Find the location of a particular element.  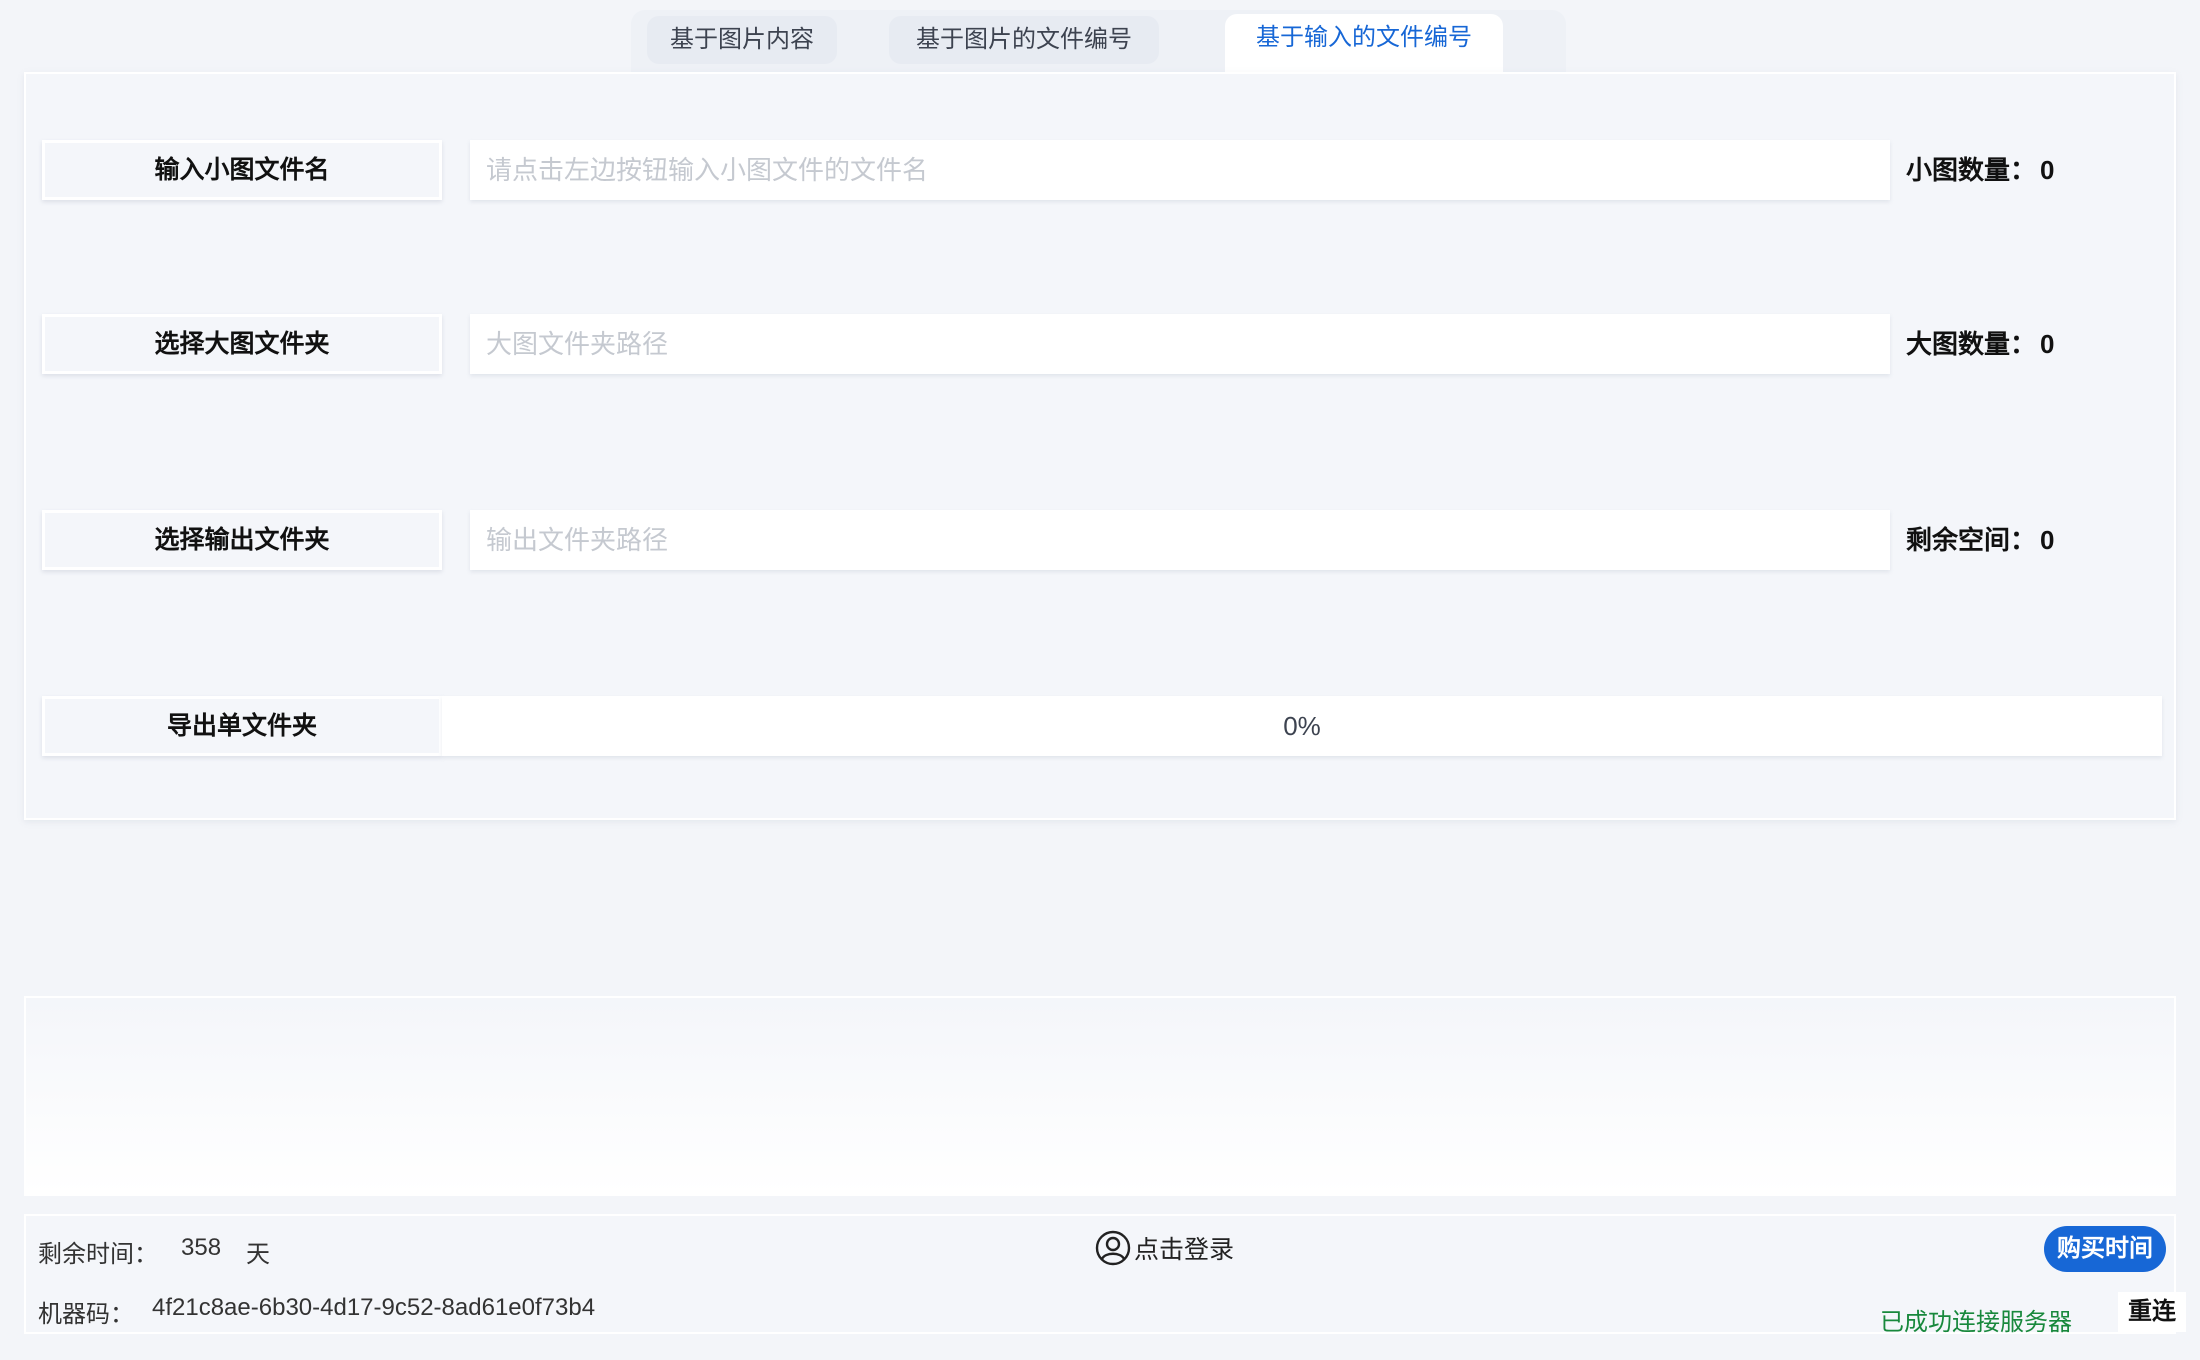

big-count-label: 大图数量： is located at coordinates (1971, 344).